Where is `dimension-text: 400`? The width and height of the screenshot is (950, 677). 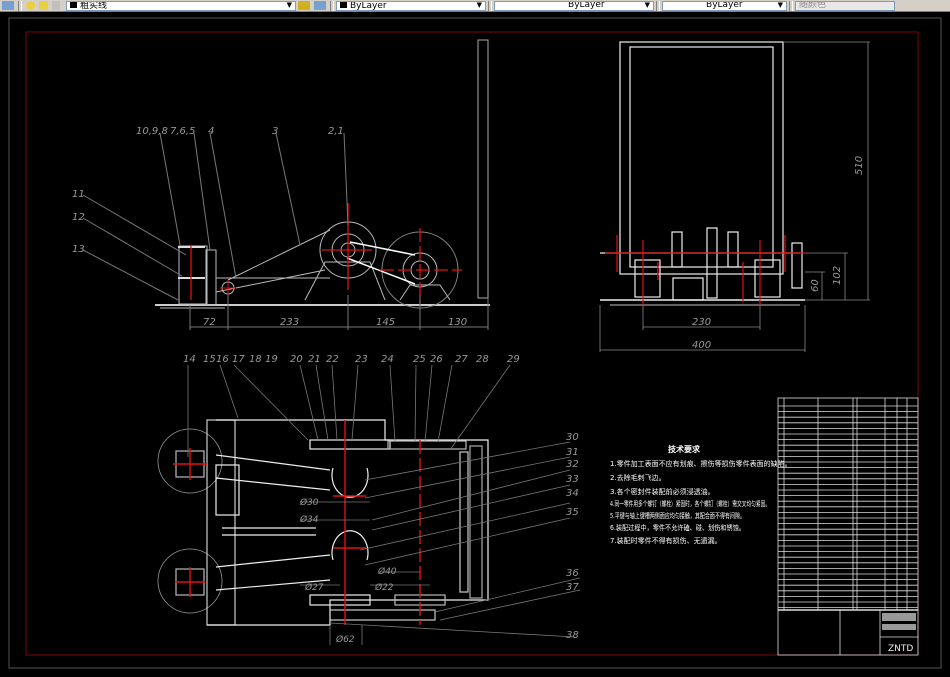 dimension-text: 400 is located at coordinates (701, 345).